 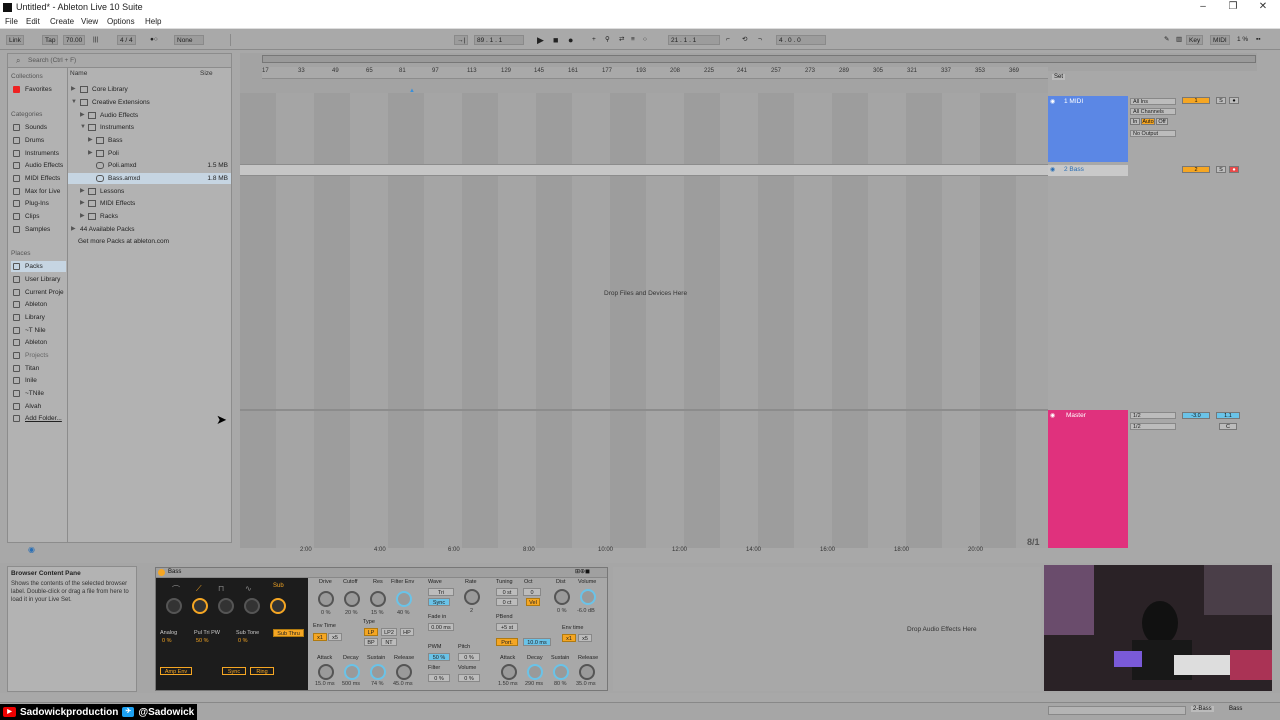 I want to click on sidebar-item-place: Alvah, so click(x=38, y=406).